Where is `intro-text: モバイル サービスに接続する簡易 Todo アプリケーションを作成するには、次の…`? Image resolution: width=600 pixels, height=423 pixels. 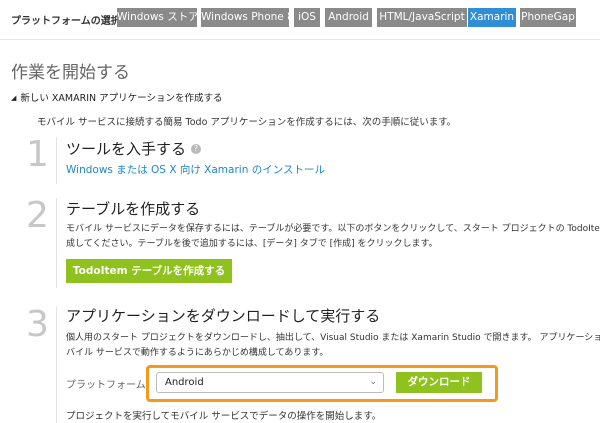 intro-text: モバイル サービスに接続する簡易 Todo アプリケーションを作成するには、次の… is located at coordinates (247, 122).